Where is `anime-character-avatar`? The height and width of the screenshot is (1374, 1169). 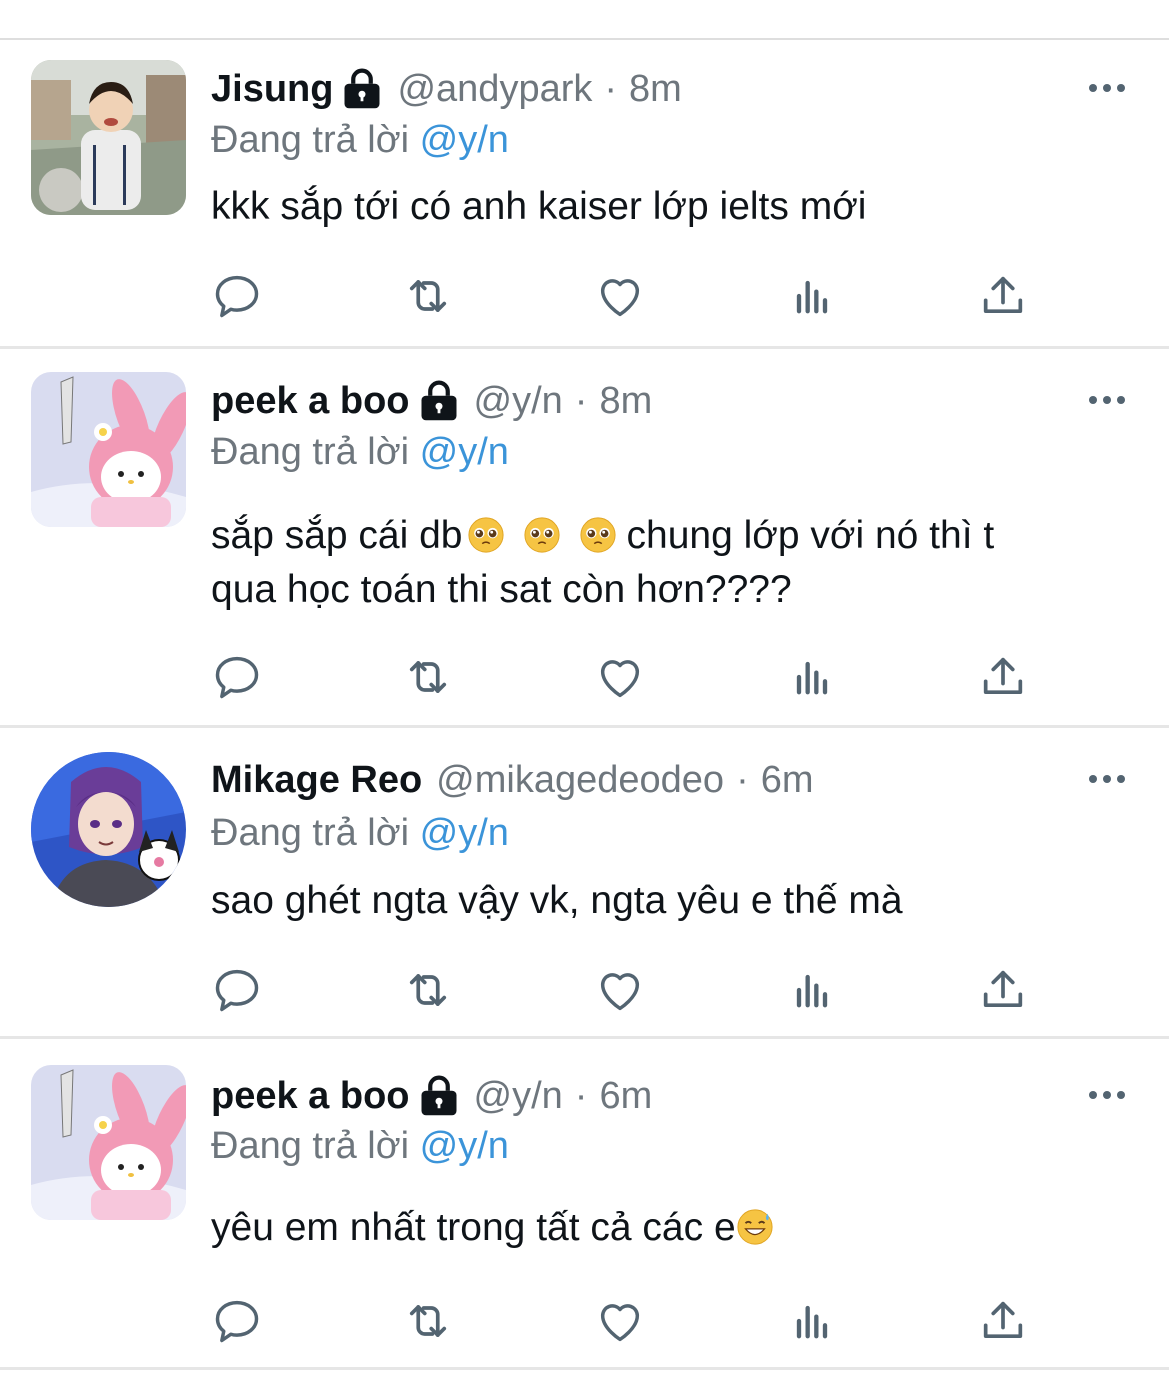
anime-character-avatar is located at coordinates (108, 829).